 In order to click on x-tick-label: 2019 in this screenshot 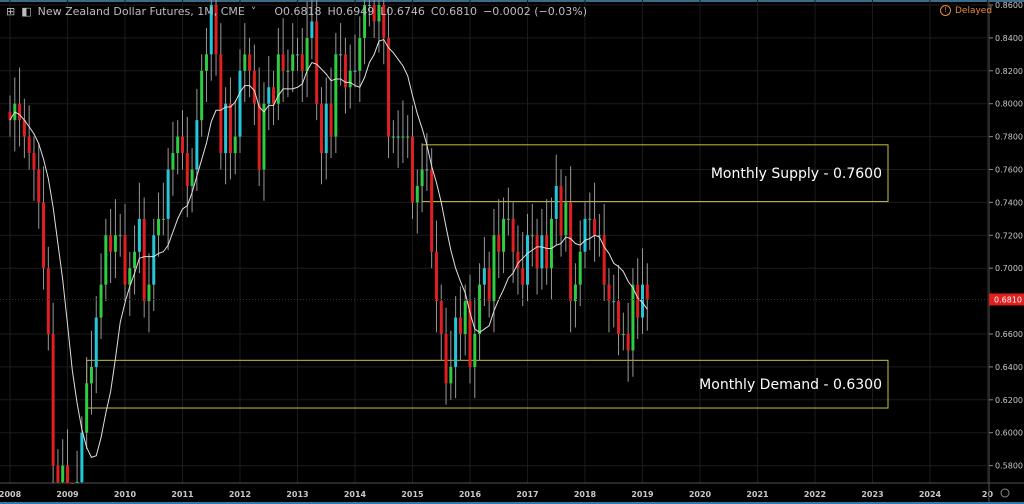, I will do `click(642, 494)`.